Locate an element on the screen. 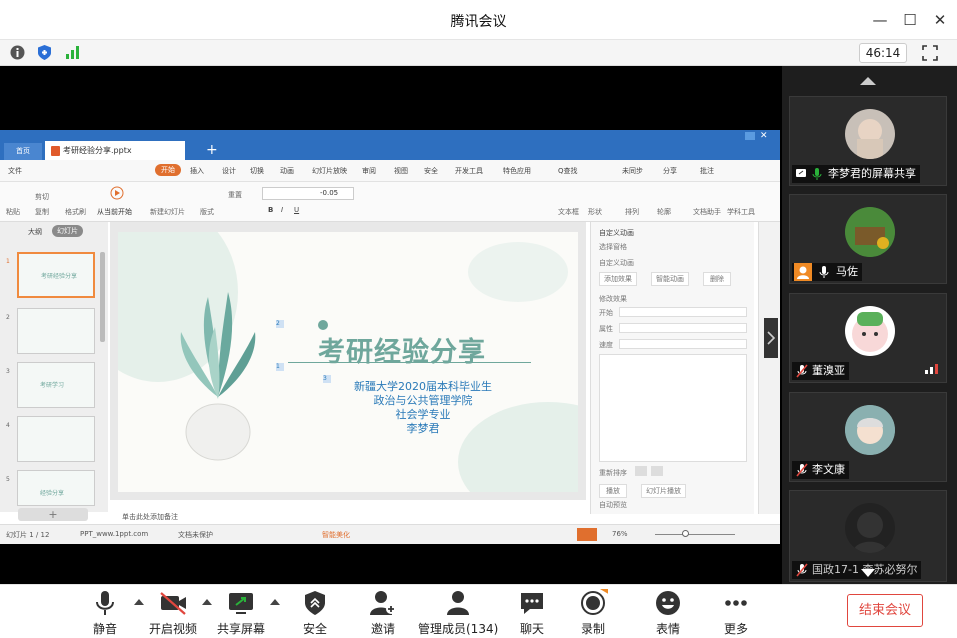  participant-tile: 董溴亚 is located at coordinates (868, 338).